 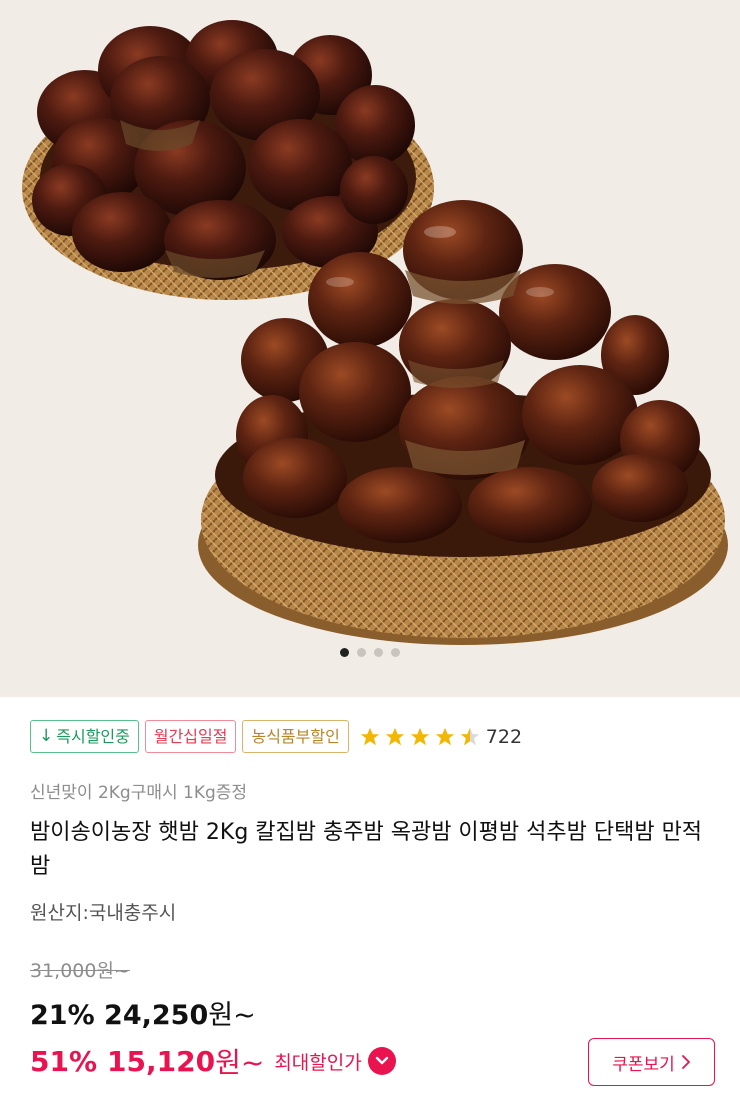 What do you see at coordinates (156, 1015) in the screenshot?
I see `sale-price: 24,250` at bounding box center [156, 1015].